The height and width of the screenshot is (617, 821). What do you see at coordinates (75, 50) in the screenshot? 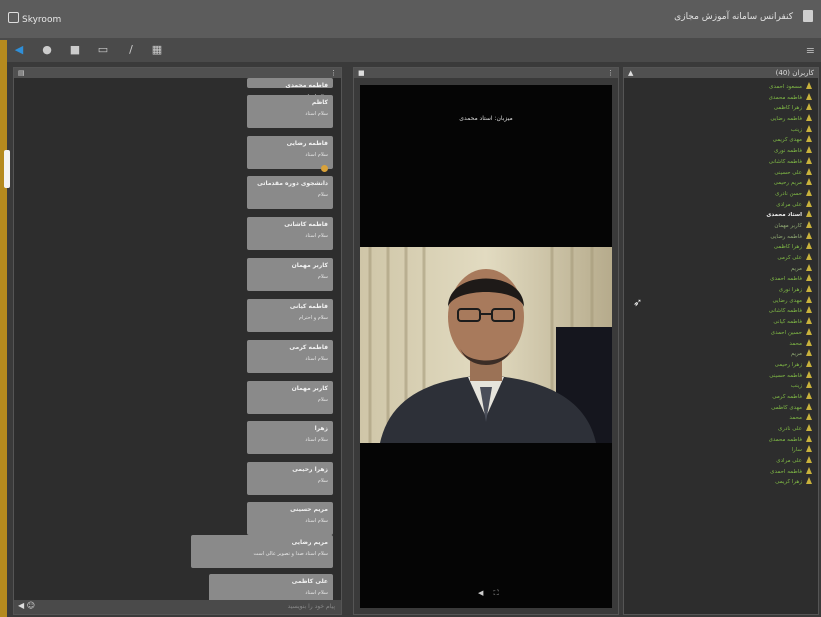
I see `camera-icon: ■` at bounding box center [75, 50].